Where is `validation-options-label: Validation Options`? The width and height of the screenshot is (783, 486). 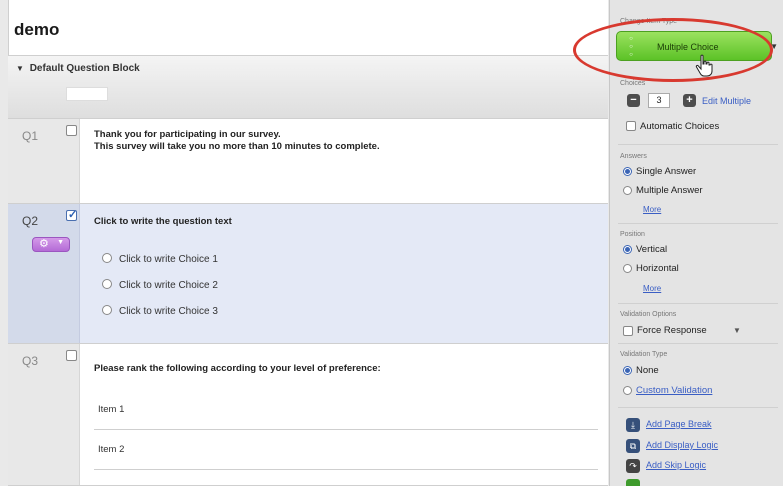 validation-options-label: Validation Options is located at coordinates (648, 314).